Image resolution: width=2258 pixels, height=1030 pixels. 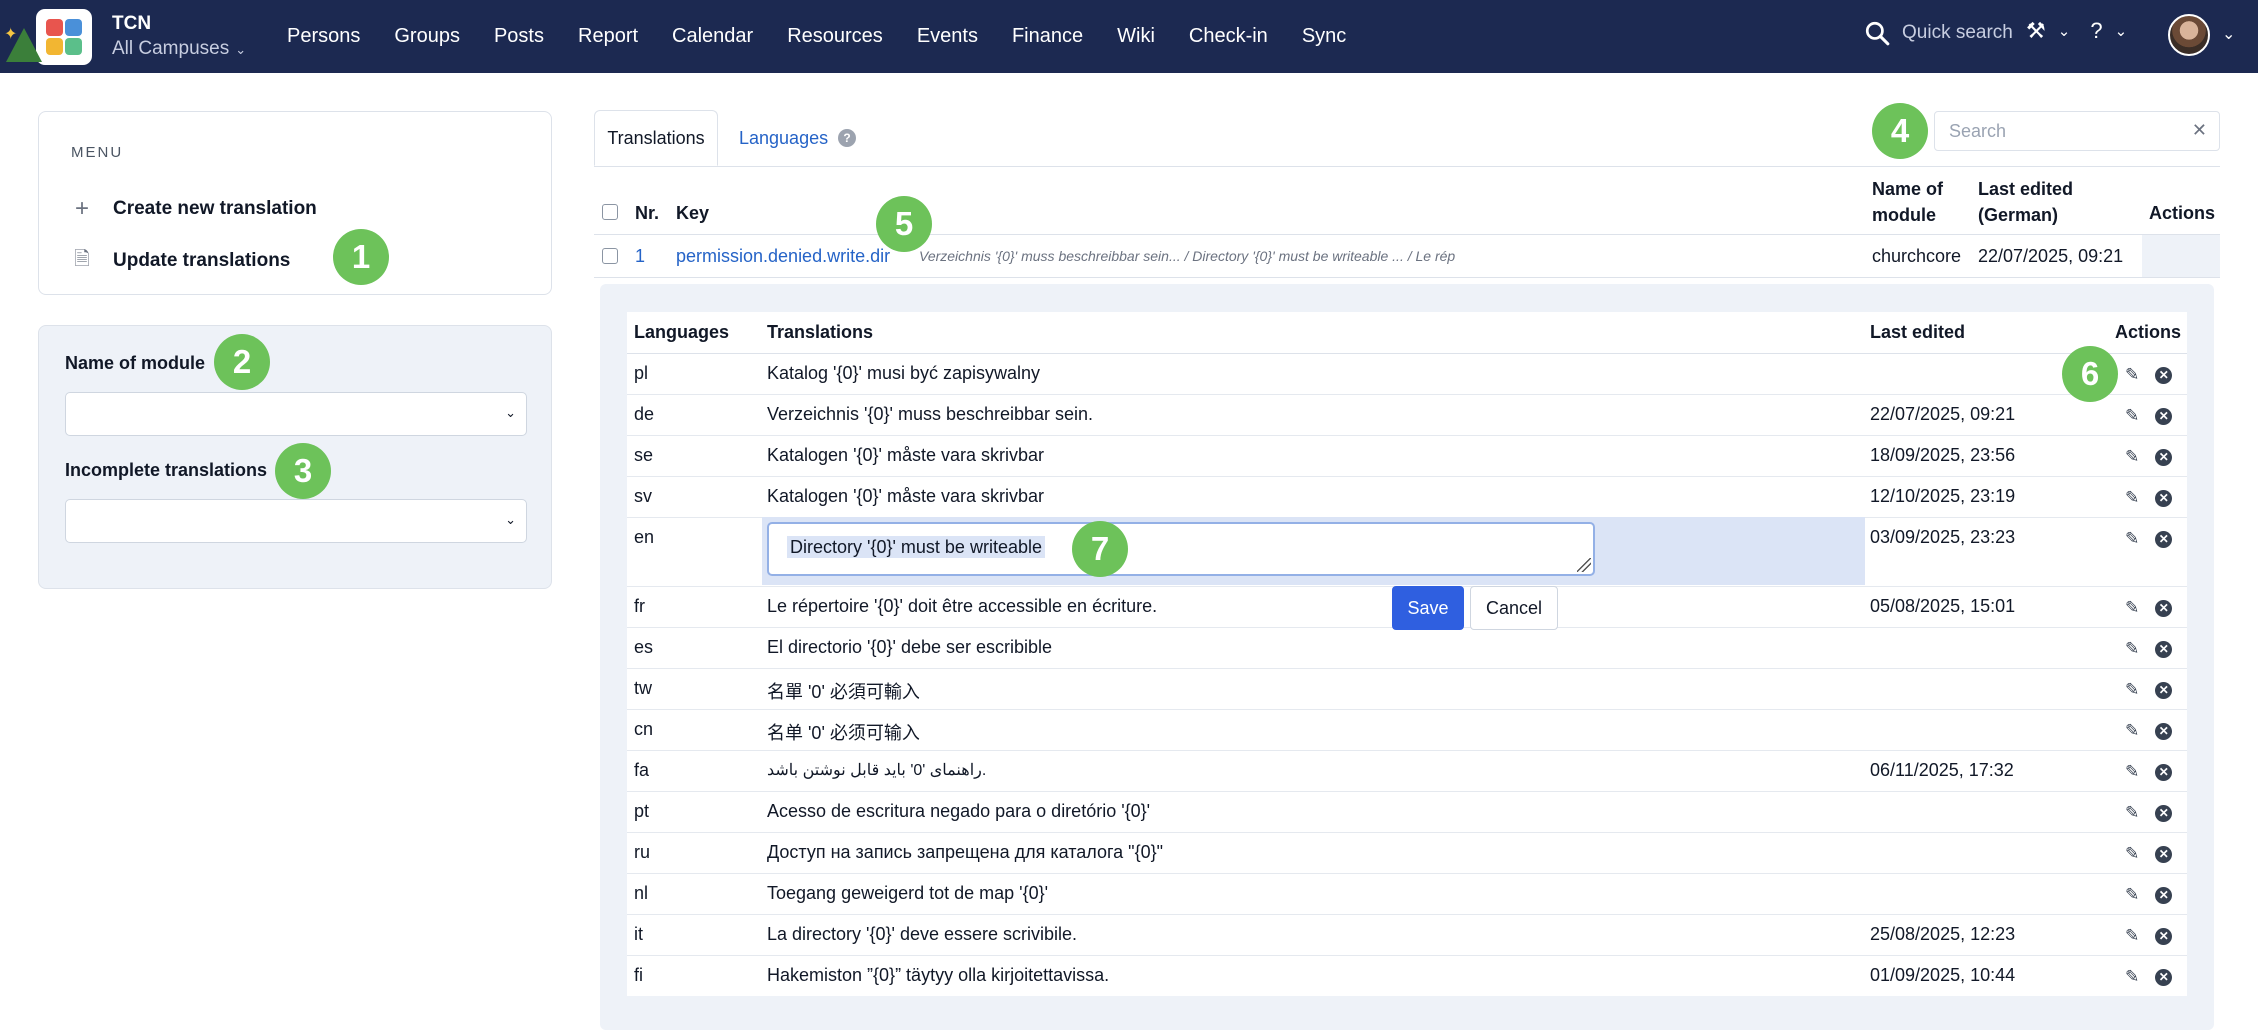 What do you see at coordinates (843, 692) in the screenshot?
I see `translation-text: 名單 '0' 必須可輸入` at bounding box center [843, 692].